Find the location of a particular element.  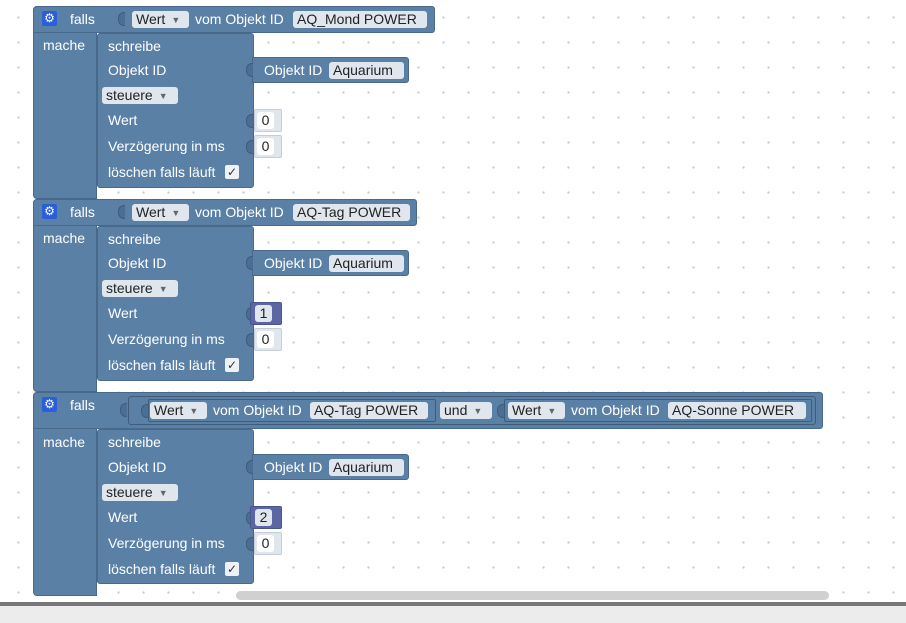

value-number: 1 is located at coordinates (263, 313).